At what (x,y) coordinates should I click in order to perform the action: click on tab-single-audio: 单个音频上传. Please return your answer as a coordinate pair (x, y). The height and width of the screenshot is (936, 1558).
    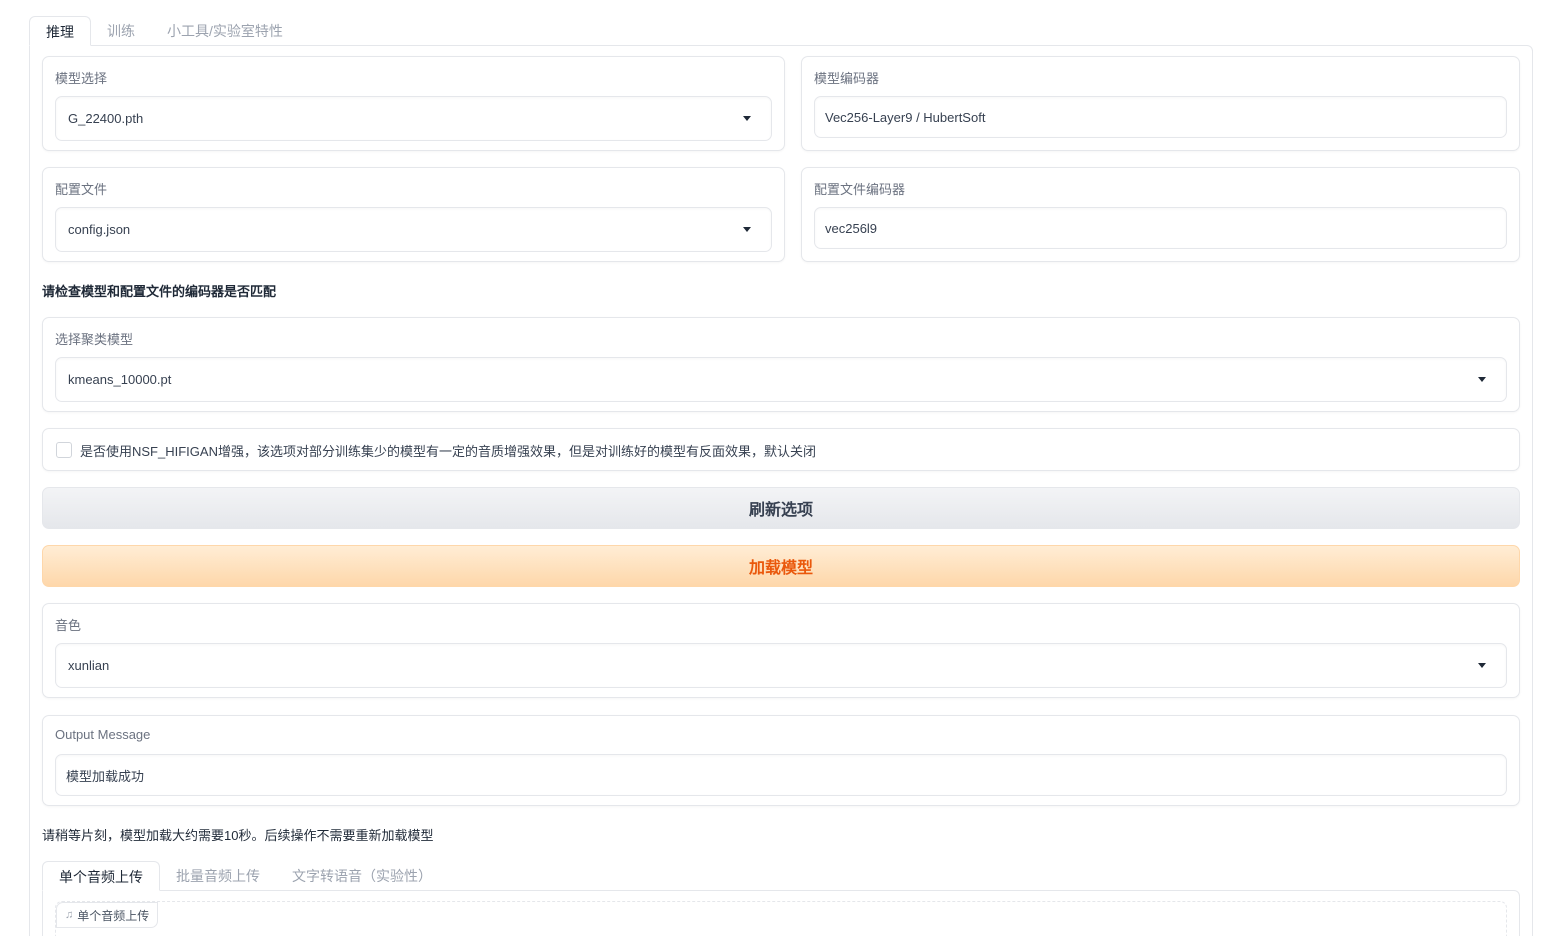
    Looking at the image, I should click on (101, 876).